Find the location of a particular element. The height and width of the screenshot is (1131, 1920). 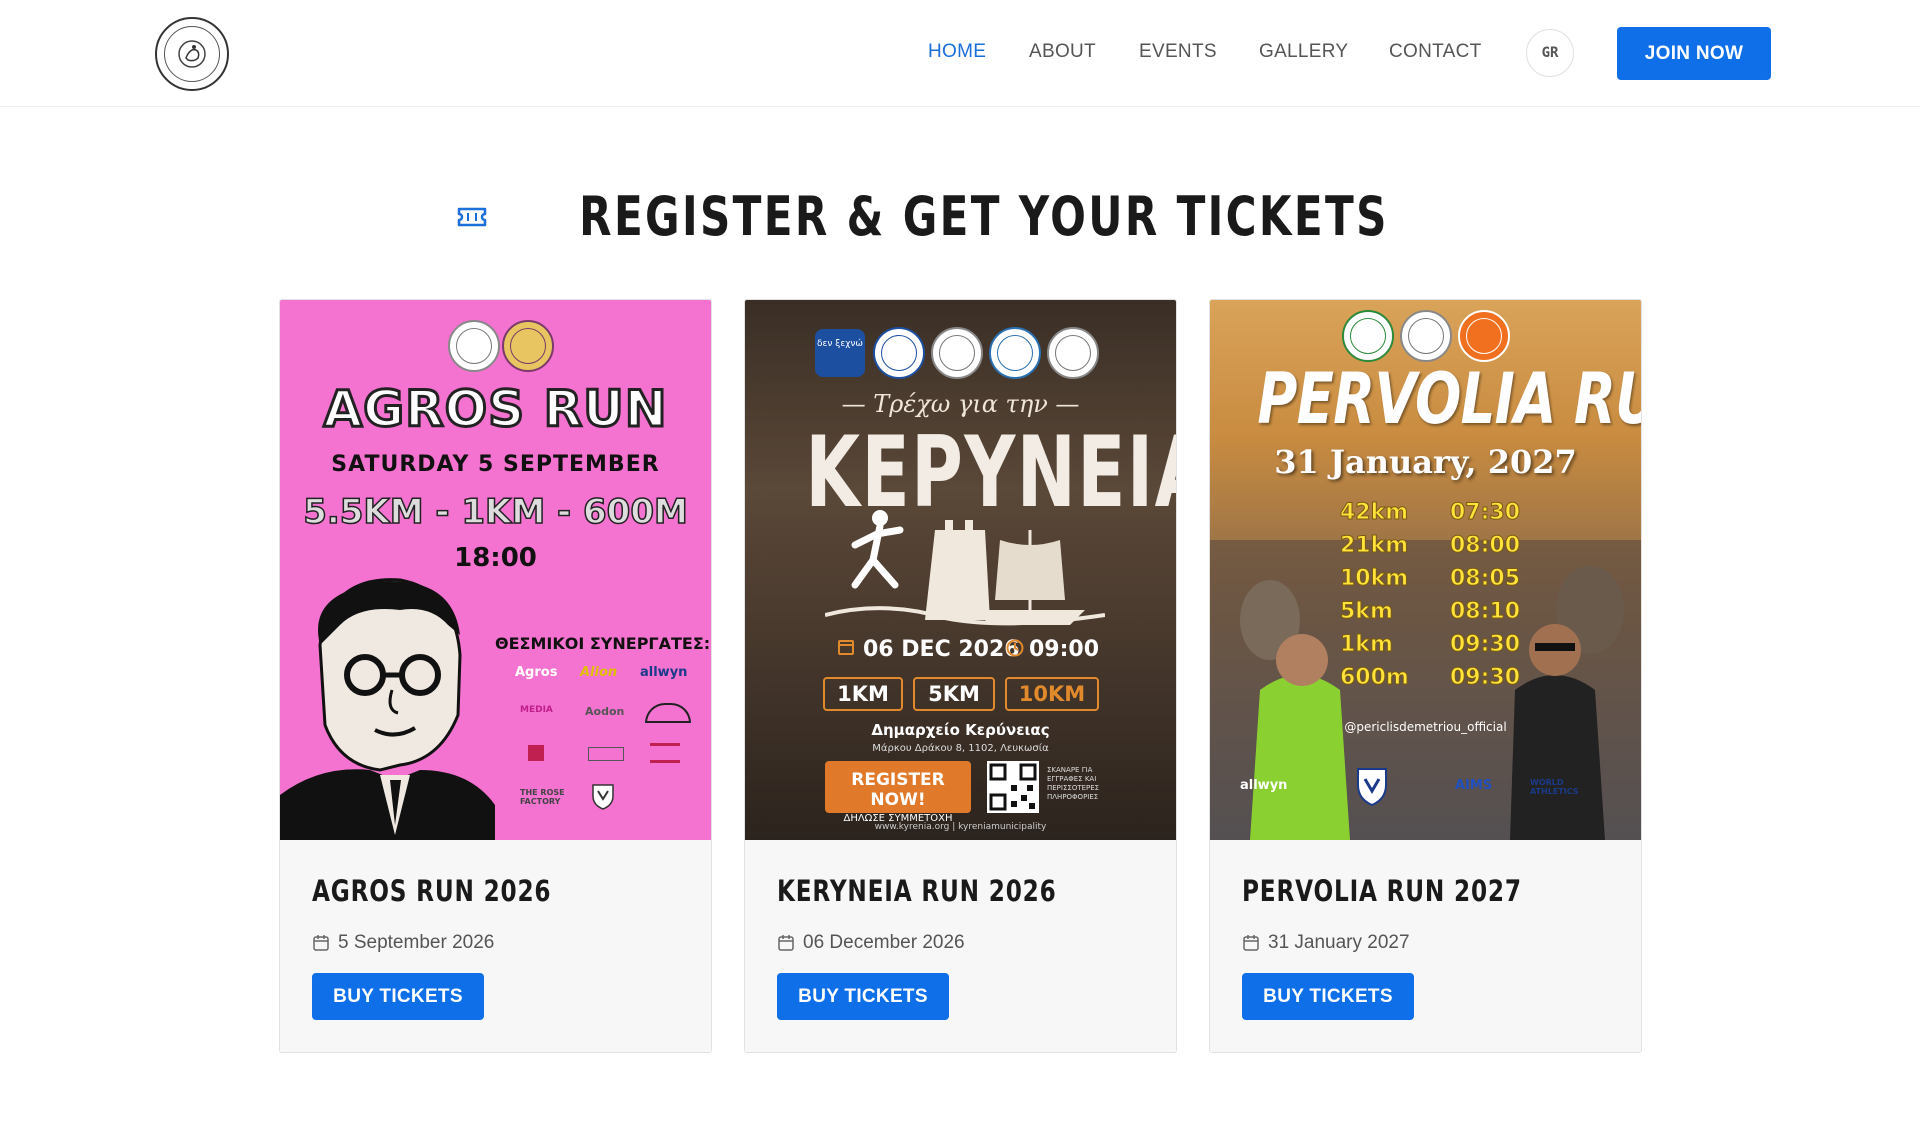

sponsor-aodon: Aodon is located at coordinates (605, 711).